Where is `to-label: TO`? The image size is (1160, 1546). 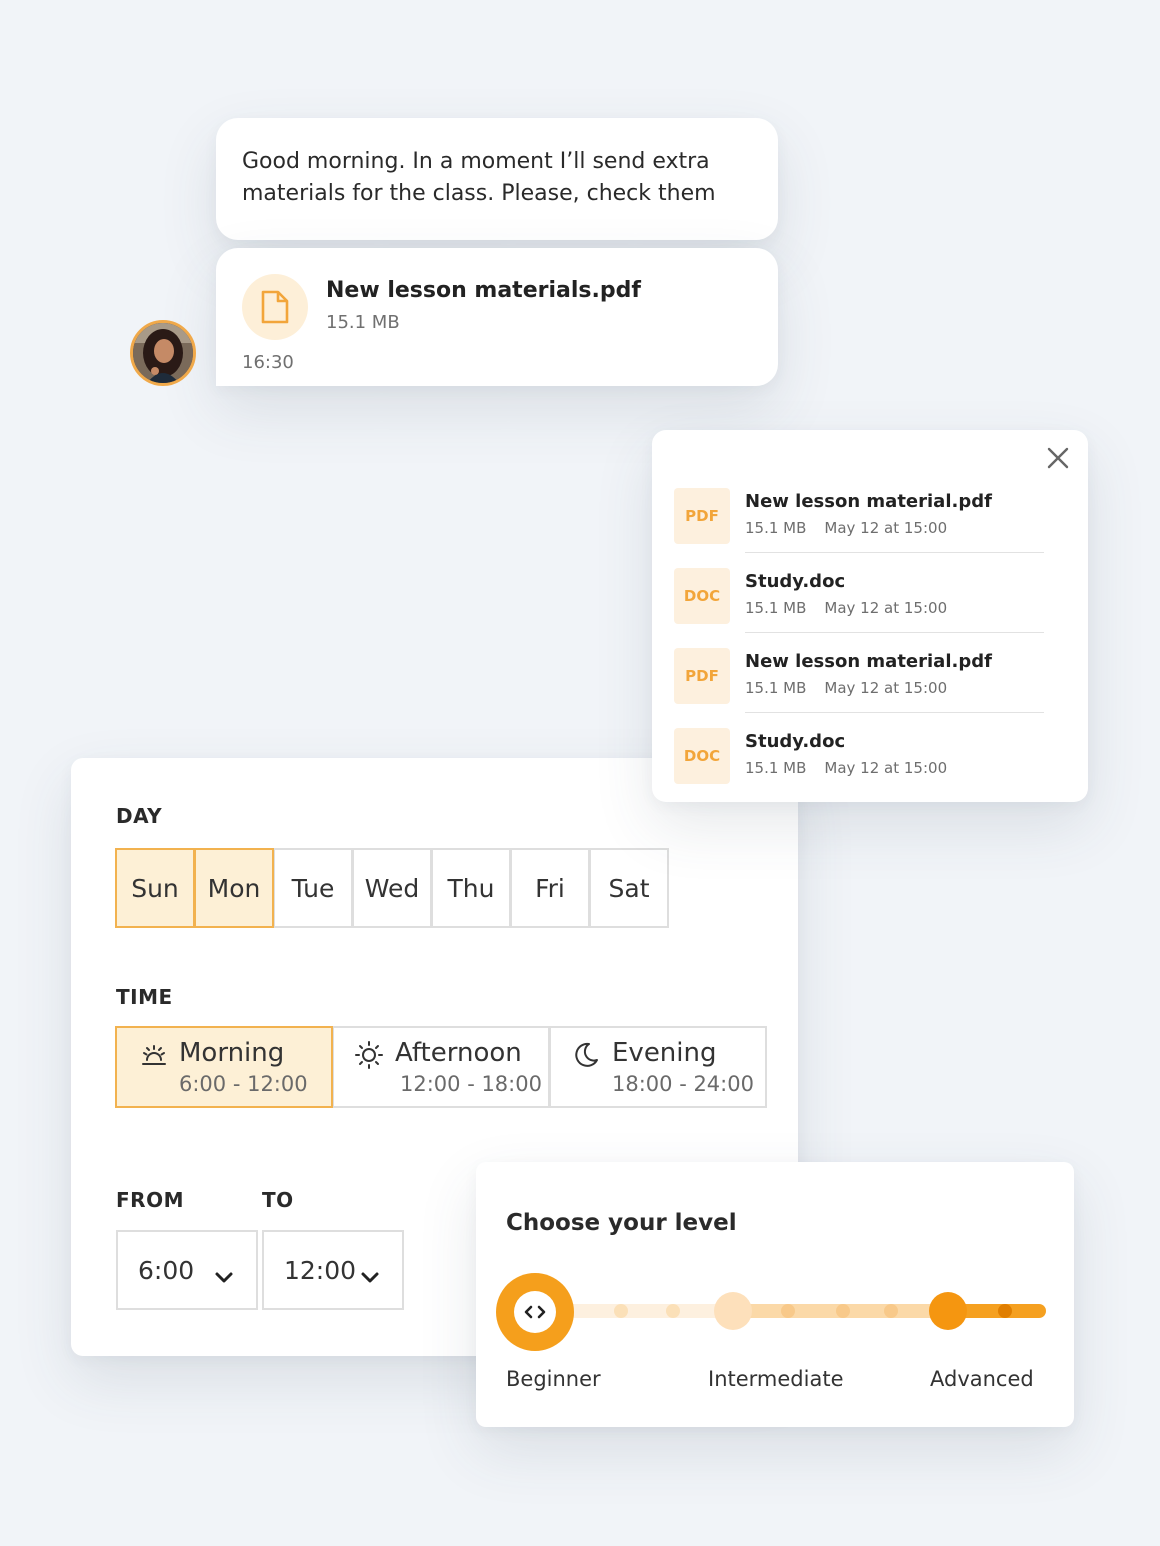
to-label: TO is located at coordinates (278, 1200).